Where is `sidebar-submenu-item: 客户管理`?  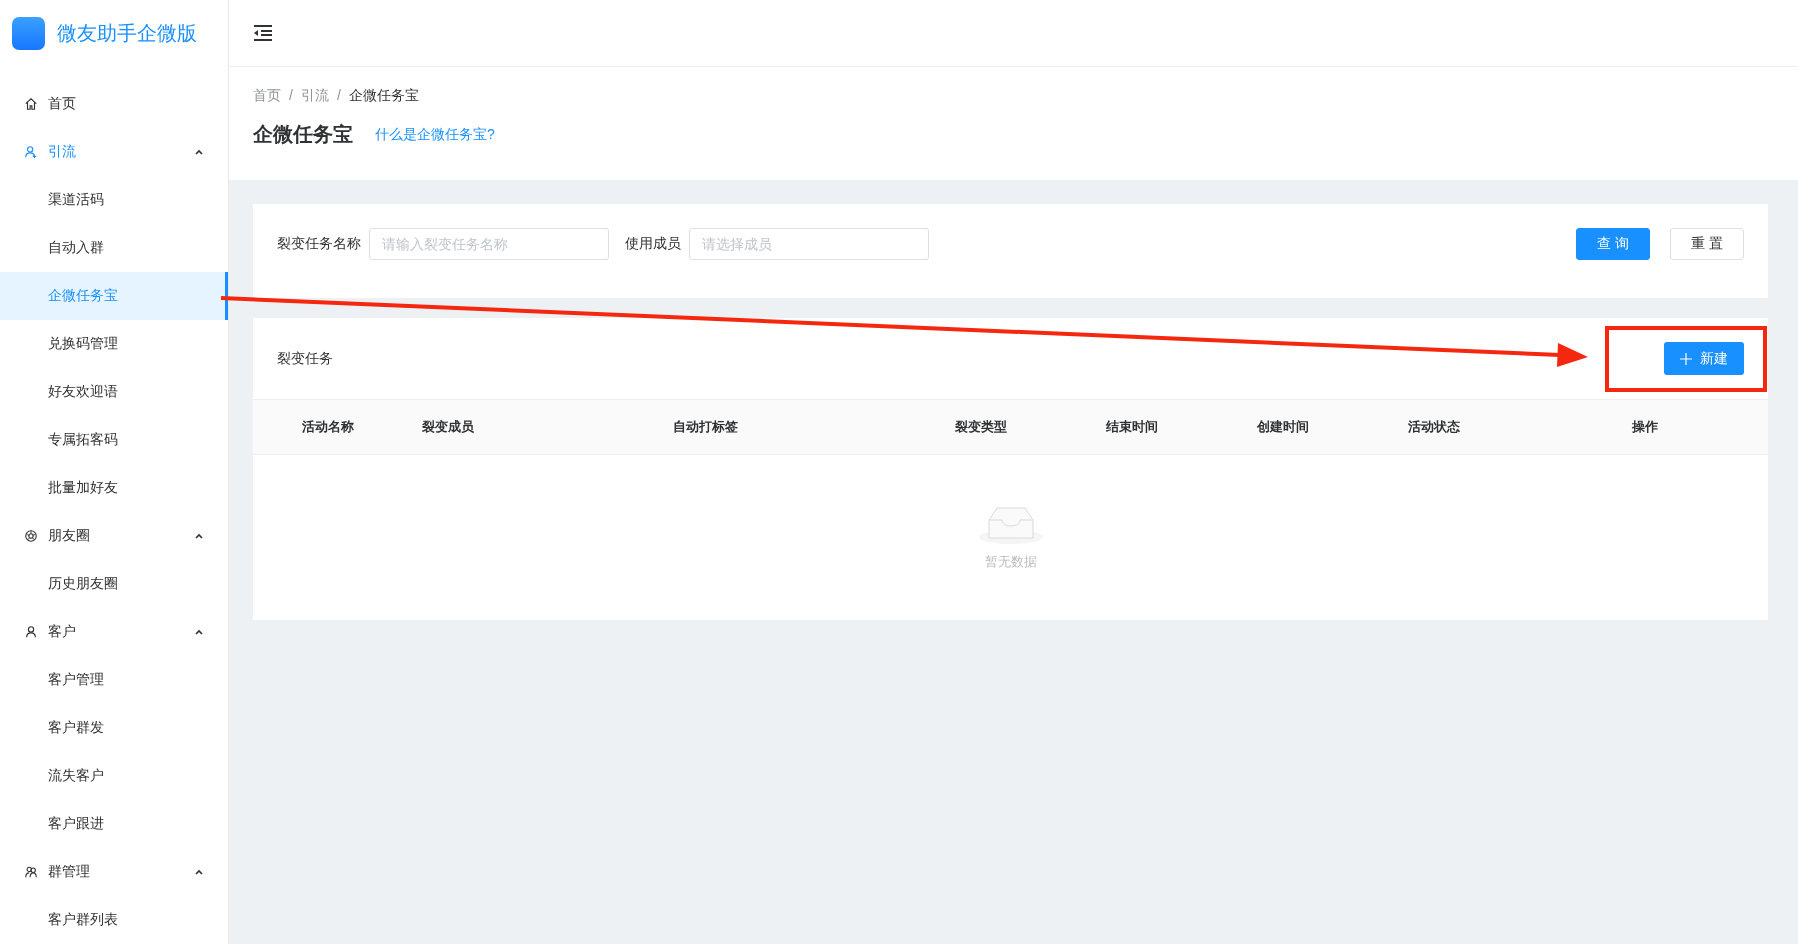
sidebar-submenu-item: 客户管理 is located at coordinates (114, 680).